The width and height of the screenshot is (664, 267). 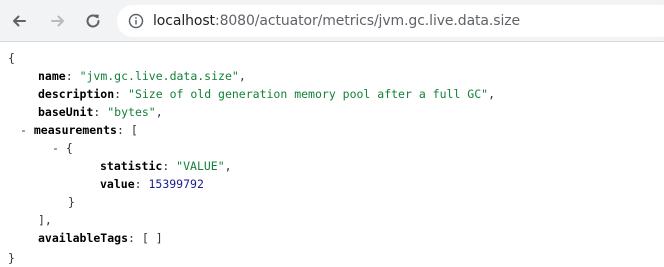 I want to click on json-measurement-open-line: - {, so click(x=62, y=148).